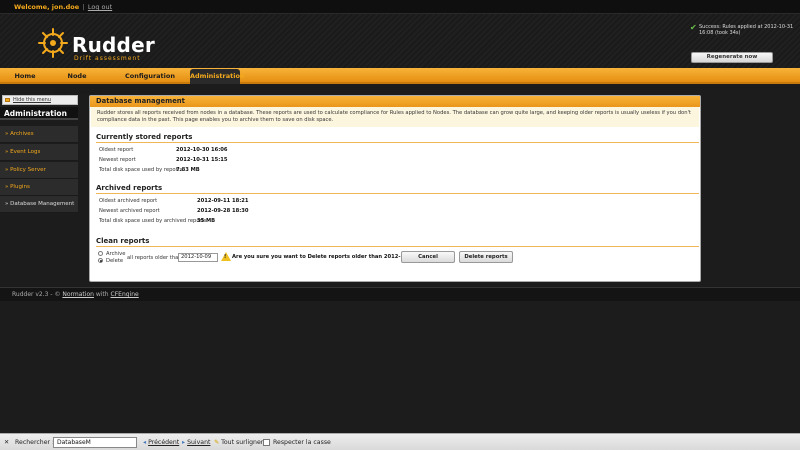  Describe the element at coordinates (266, 442) in the screenshot. I see `match-case-checkbox` at that location.